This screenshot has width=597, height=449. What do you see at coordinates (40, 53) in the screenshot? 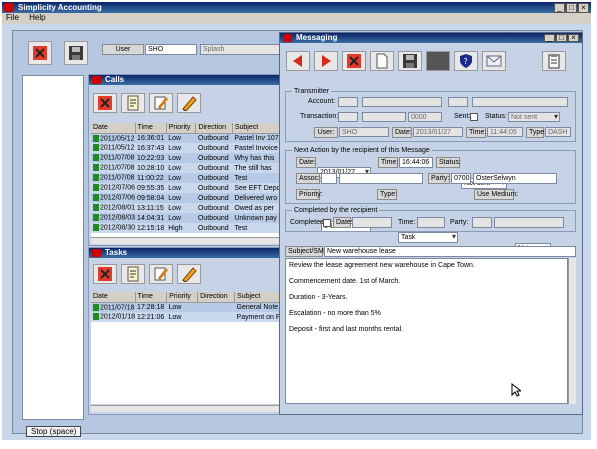
I see `delete-button` at bounding box center [40, 53].